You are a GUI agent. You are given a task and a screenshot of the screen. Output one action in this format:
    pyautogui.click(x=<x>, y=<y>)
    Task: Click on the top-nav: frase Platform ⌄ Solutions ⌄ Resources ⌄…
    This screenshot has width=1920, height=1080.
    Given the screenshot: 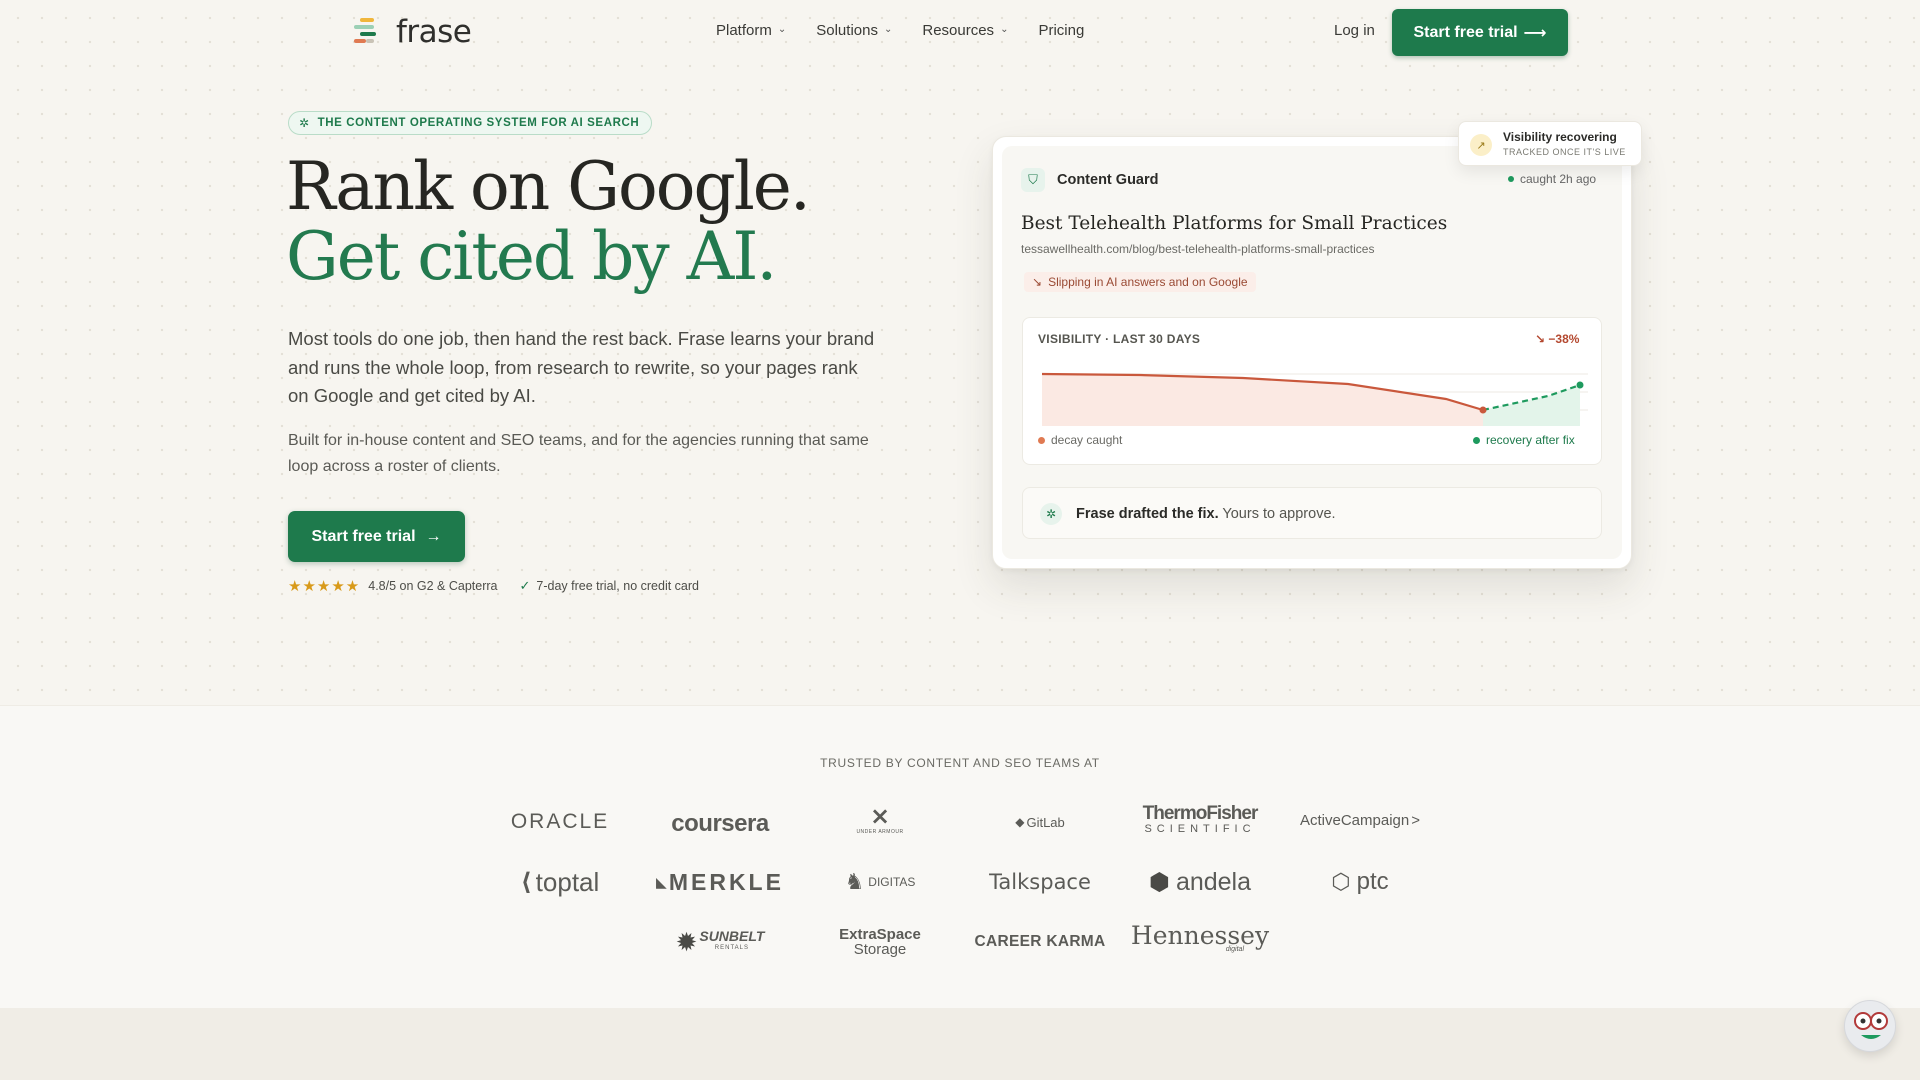 What is the action you would take?
    pyautogui.click(x=960, y=32)
    